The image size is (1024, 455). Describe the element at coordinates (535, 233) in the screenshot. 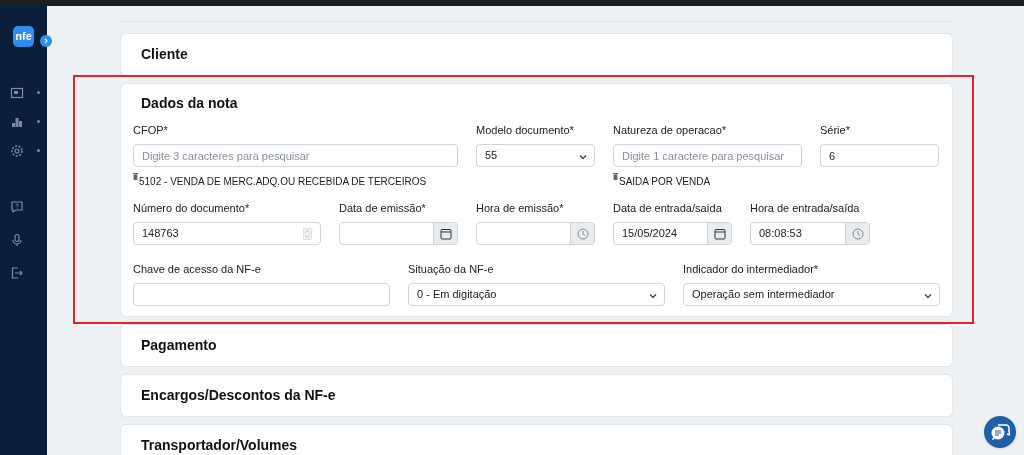

I see `time-field` at that location.